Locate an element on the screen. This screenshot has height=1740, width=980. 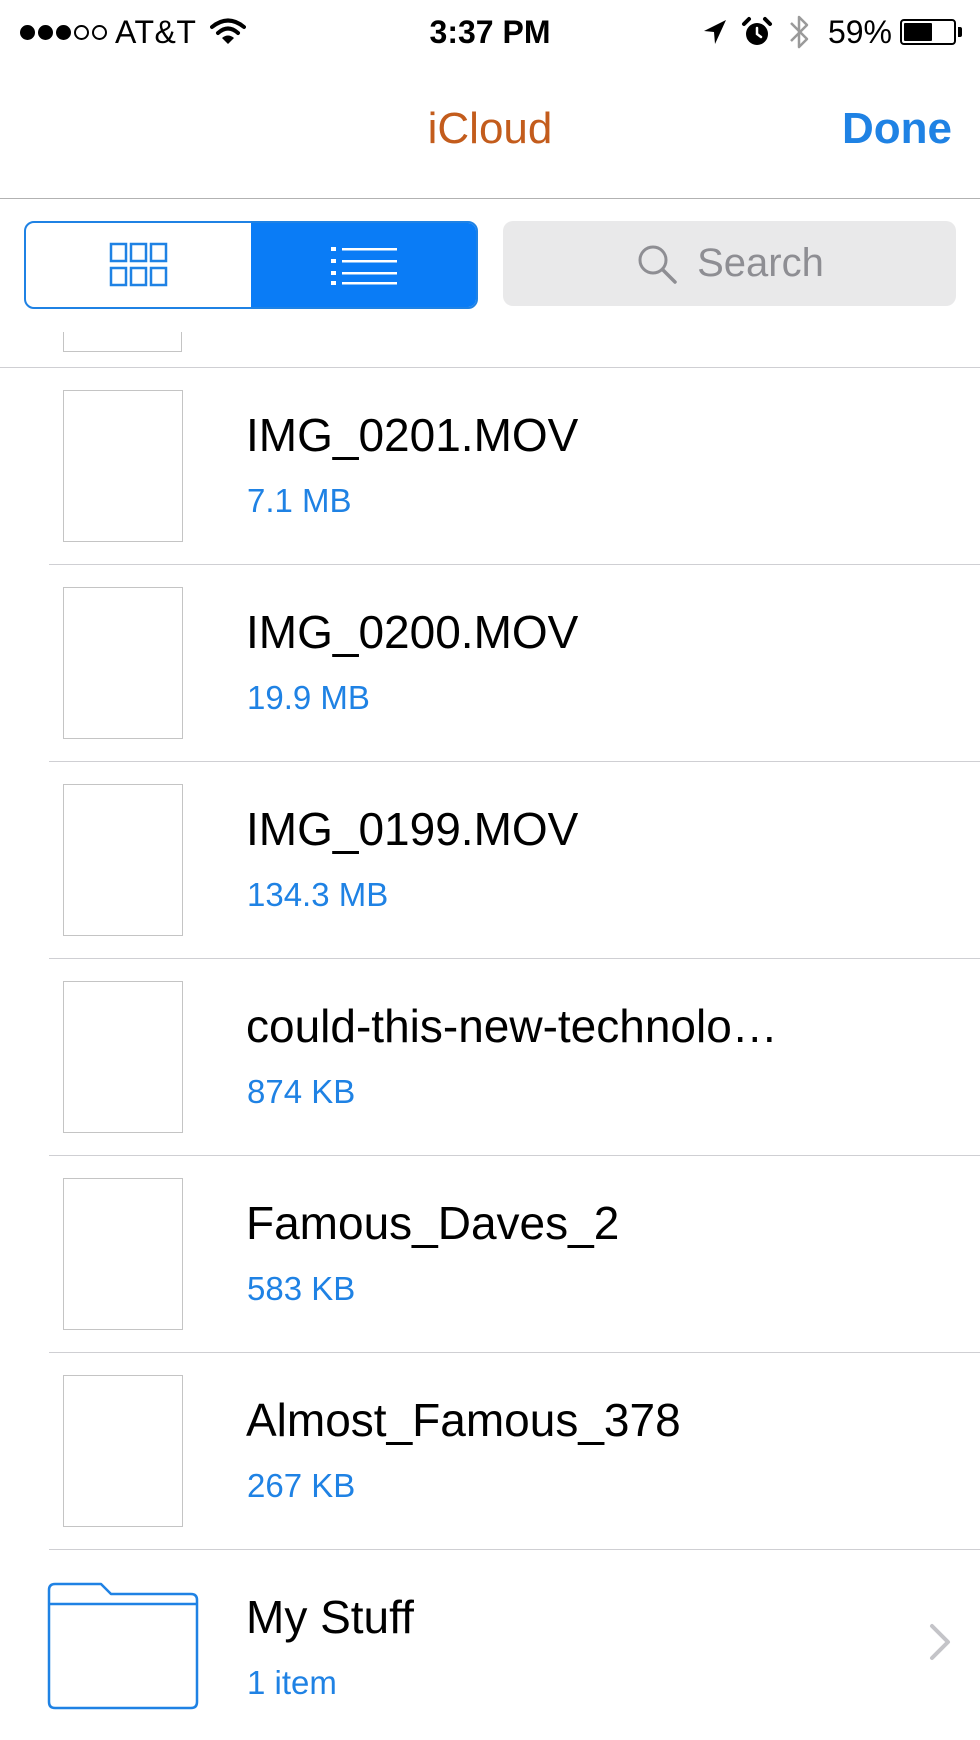
file-name: Famous_Daves_2 is located at coordinates (433, 1223).